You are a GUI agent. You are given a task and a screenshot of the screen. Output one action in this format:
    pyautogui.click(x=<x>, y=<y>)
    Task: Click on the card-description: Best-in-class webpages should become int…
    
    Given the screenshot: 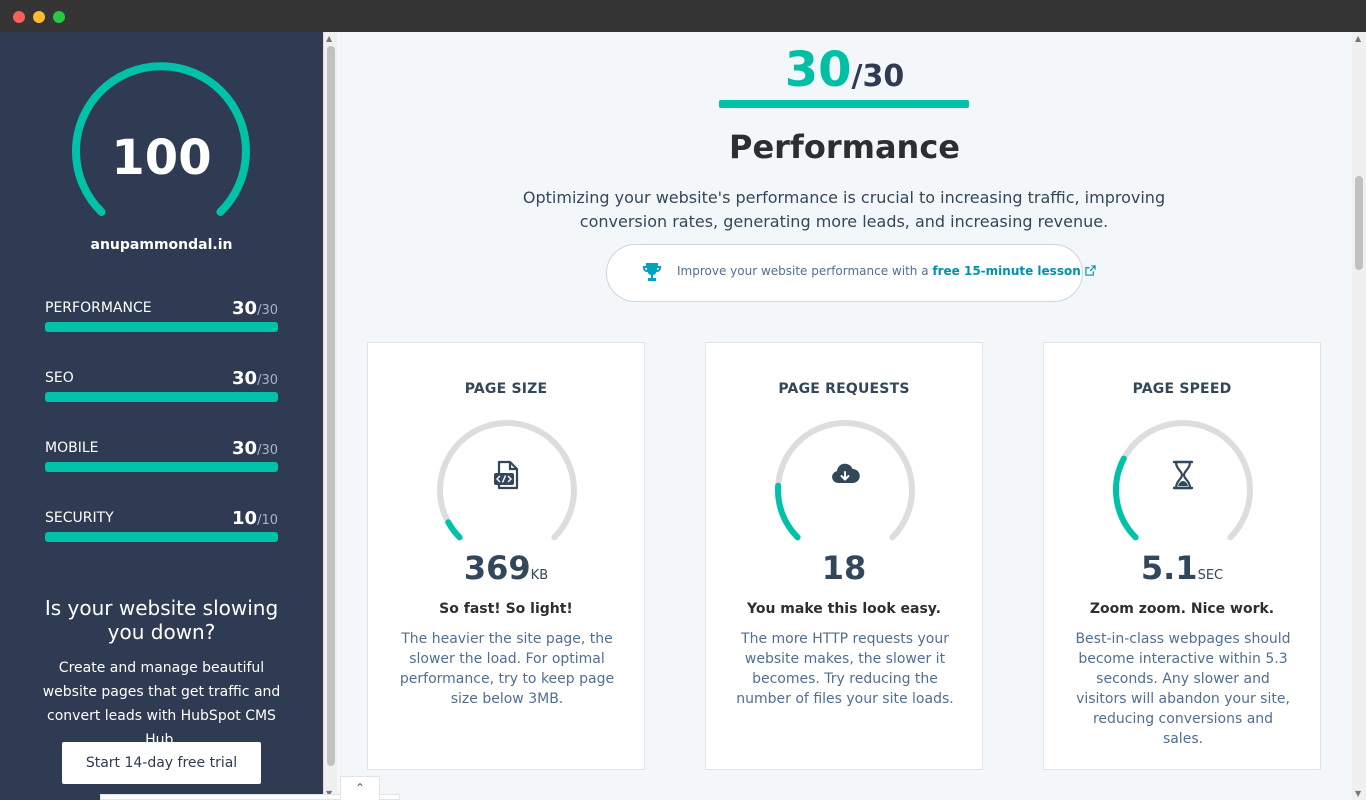 What is the action you would take?
    pyautogui.click(x=1183, y=689)
    